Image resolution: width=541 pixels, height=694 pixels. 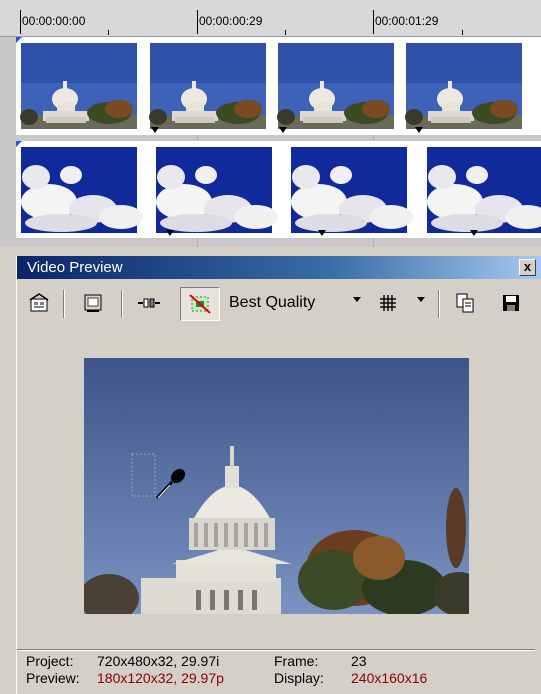 I want to click on close-button: x, so click(x=527, y=267).